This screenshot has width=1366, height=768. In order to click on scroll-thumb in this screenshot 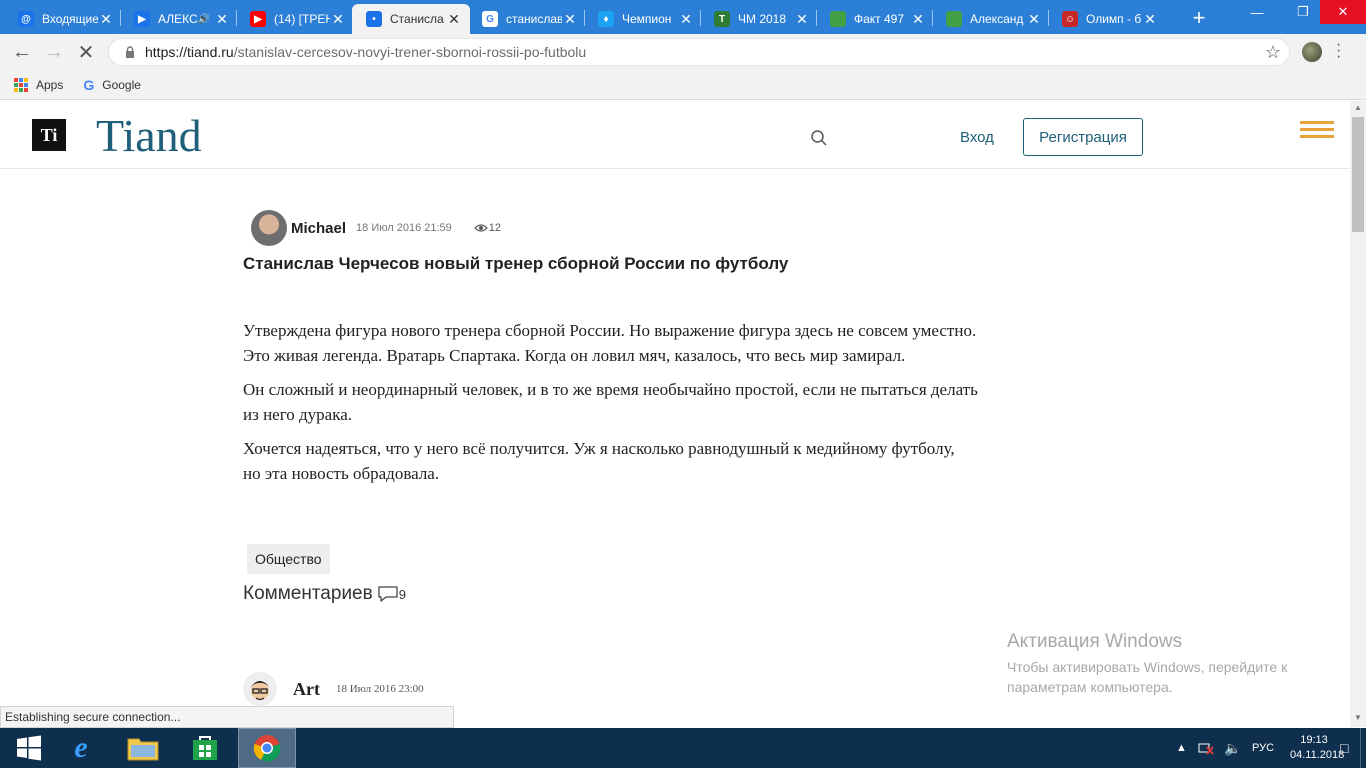, I will do `click(1358, 174)`.